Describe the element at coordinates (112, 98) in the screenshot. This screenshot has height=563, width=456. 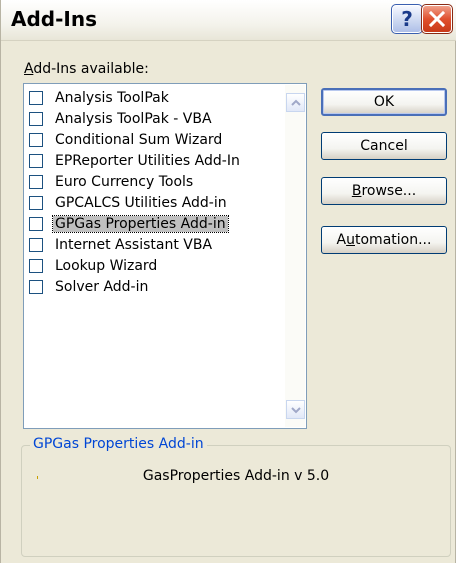
I see `list-item-label: Analysis ToolPak` at that location.